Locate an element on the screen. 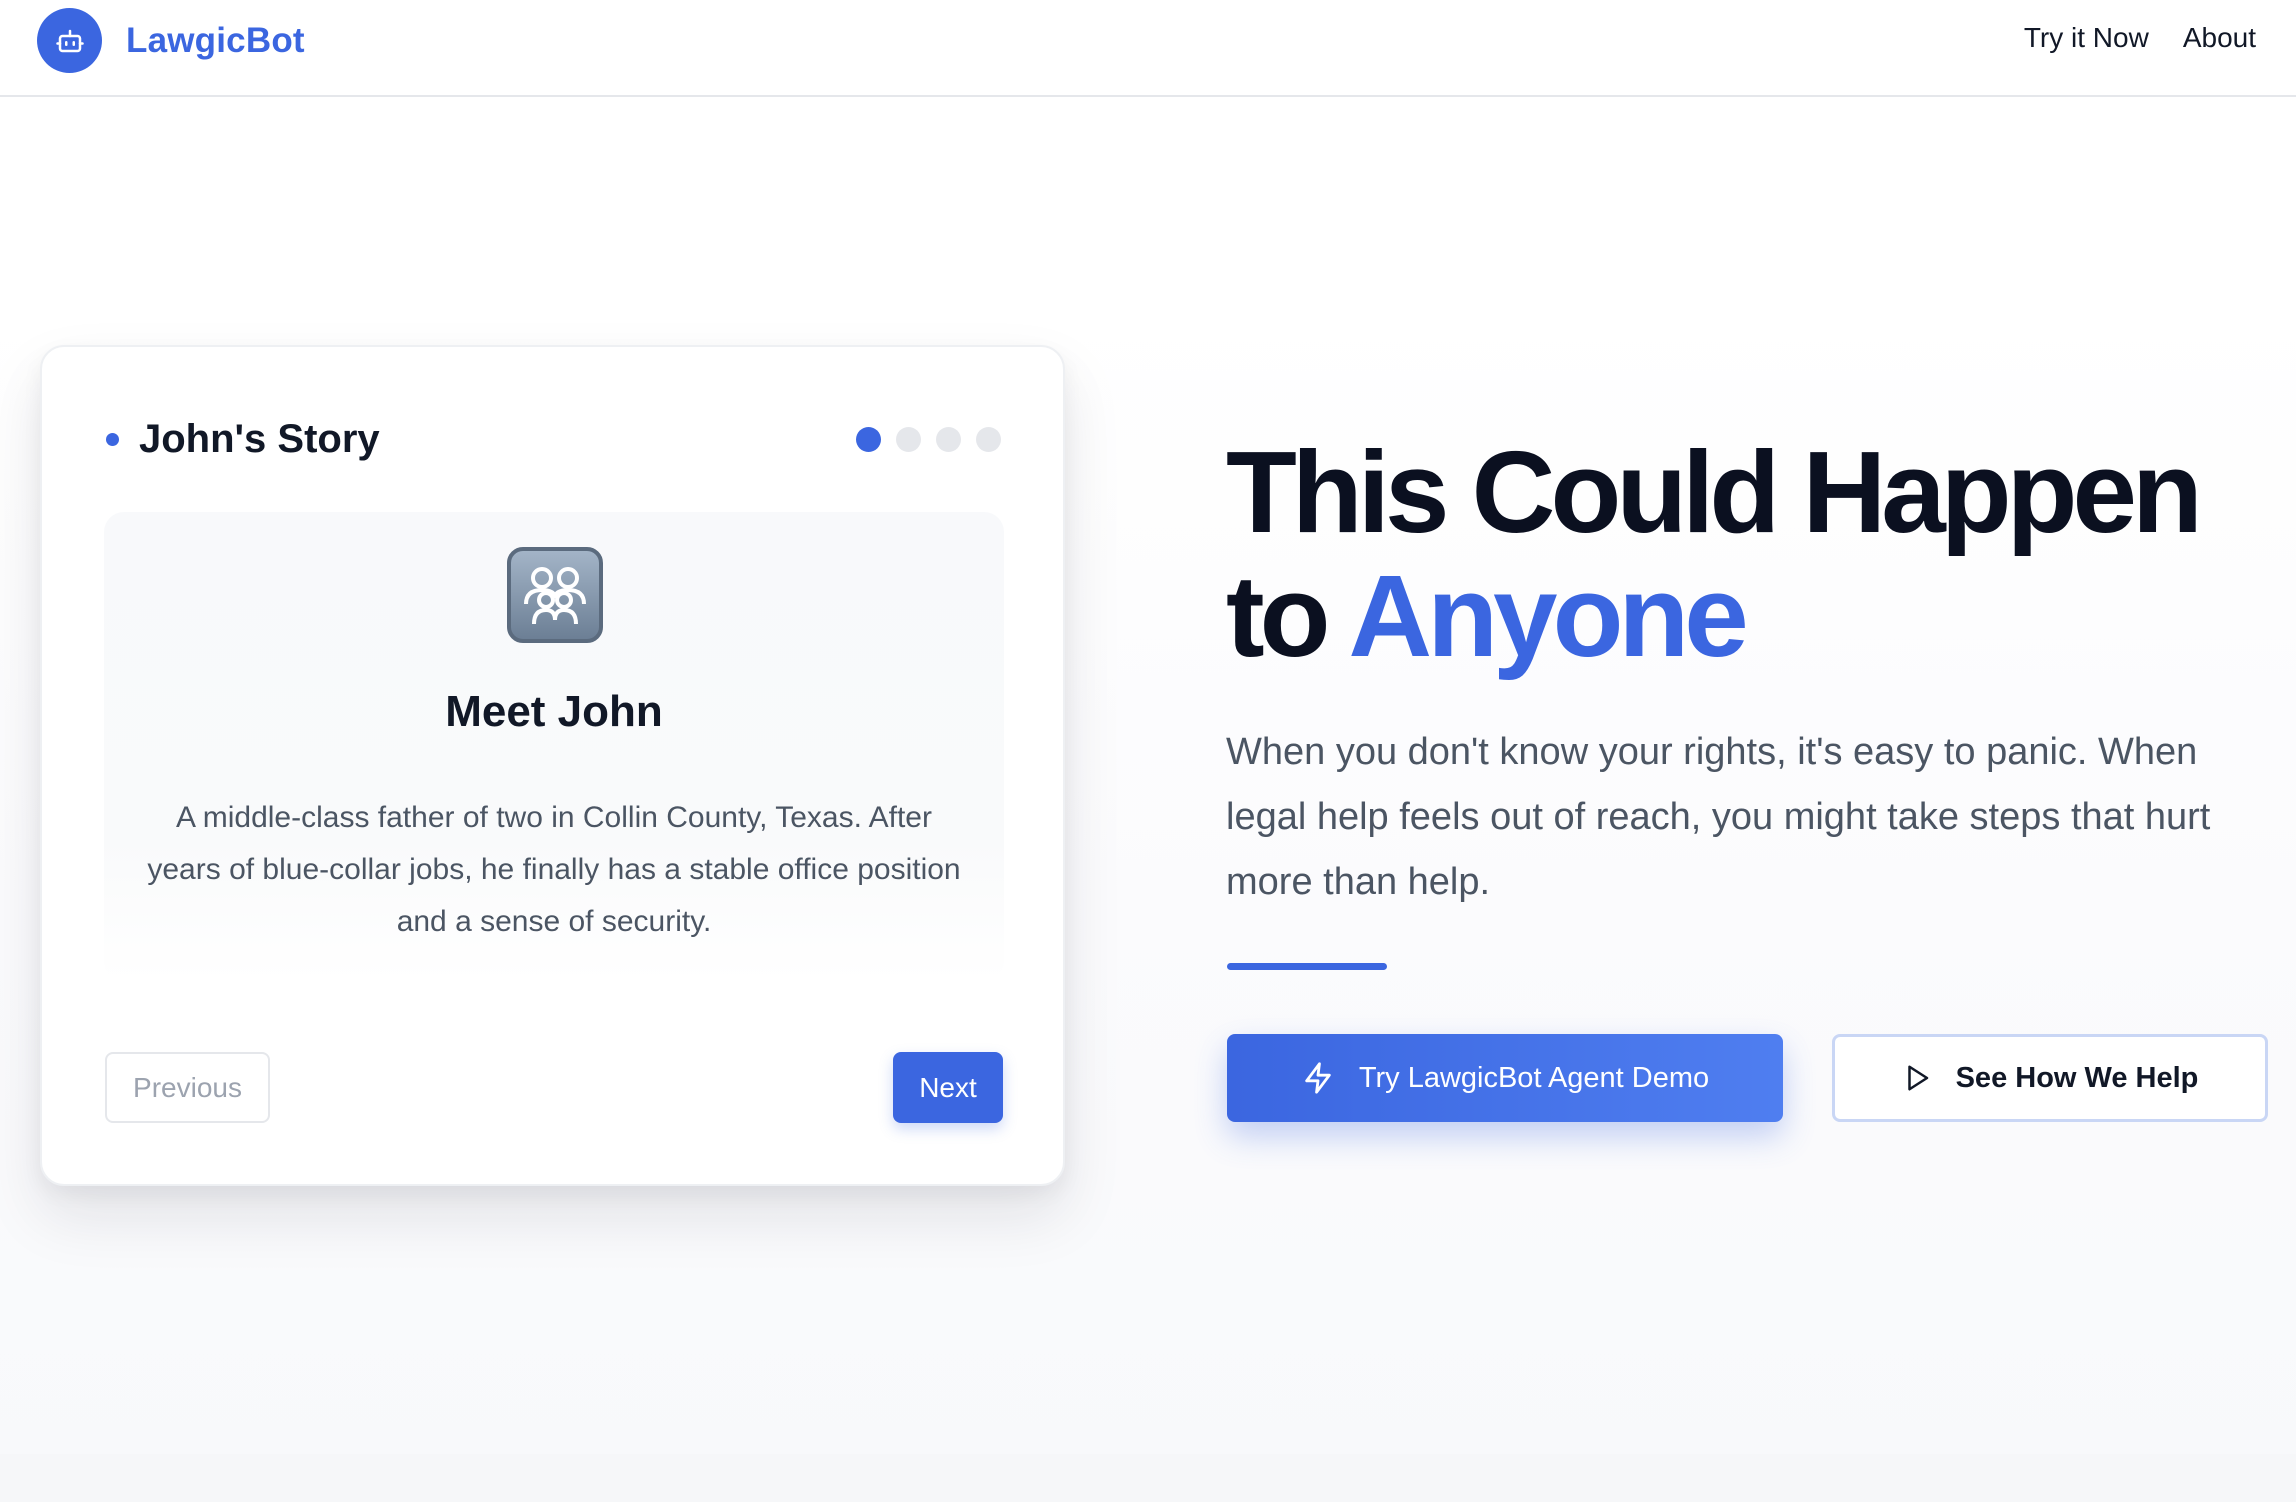 This screenshot has width=2296, height=1502. story-title: John's Story is located at coordinates (259, 439).